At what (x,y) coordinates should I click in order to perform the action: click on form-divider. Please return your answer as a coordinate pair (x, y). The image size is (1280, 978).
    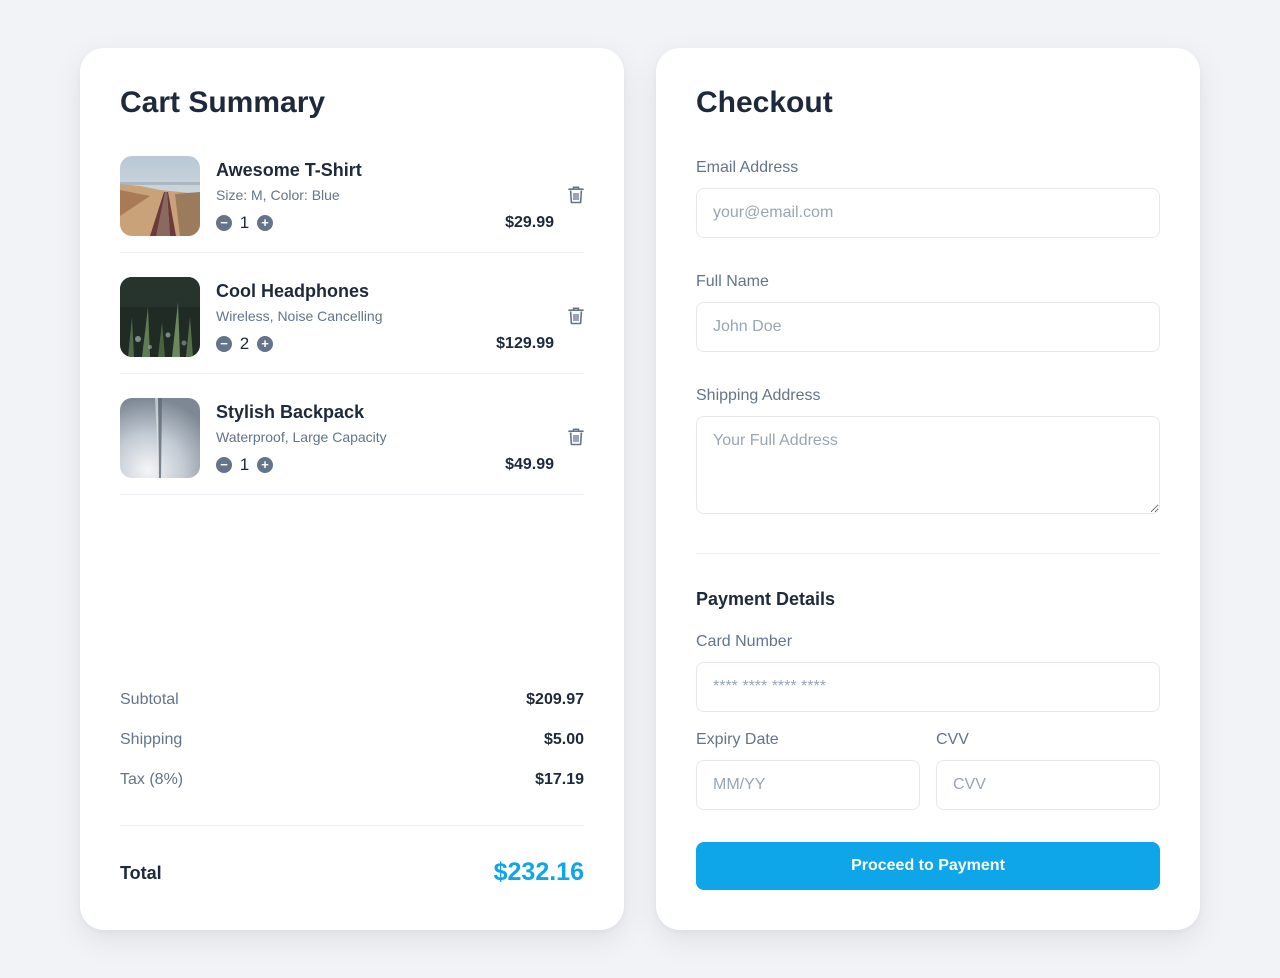
    Looking at the image, I should click on (928, 553).